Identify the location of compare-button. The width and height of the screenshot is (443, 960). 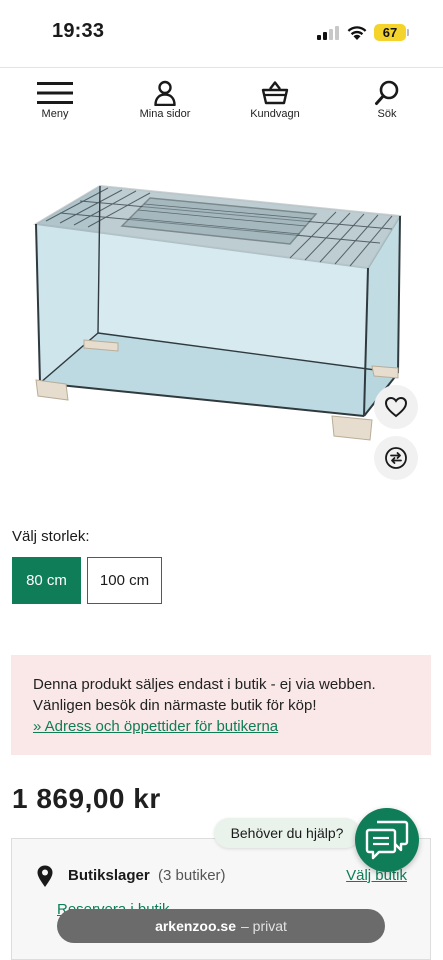
(396, 458).